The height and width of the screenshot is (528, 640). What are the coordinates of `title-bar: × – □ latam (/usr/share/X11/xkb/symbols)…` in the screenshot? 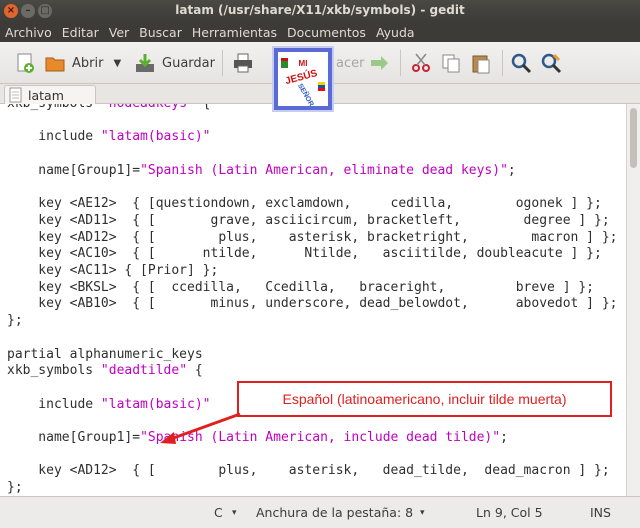 It's located at (320, 11).